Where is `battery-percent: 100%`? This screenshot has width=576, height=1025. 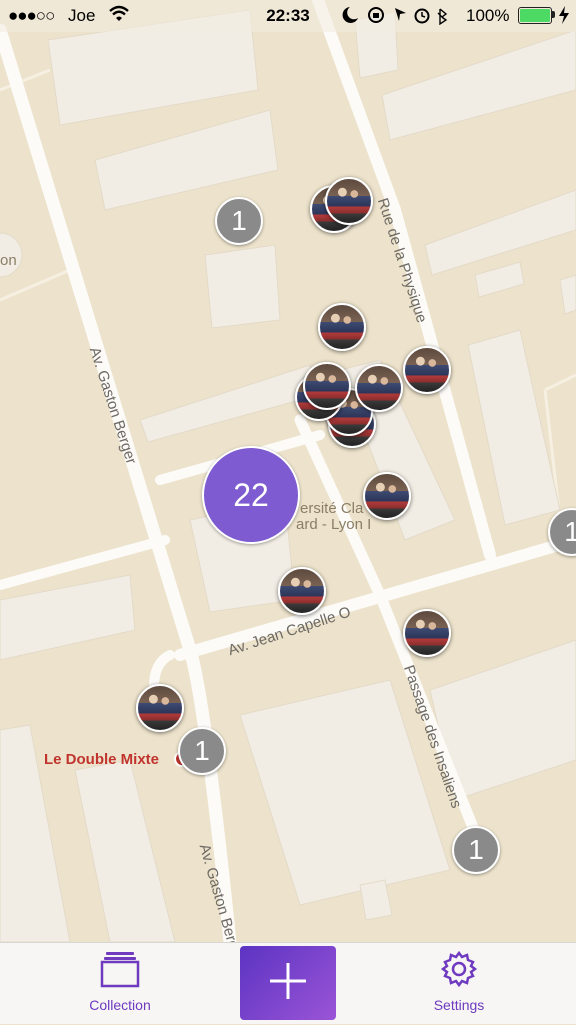 battery-percent: 100% is located at coordinates (488, 15).